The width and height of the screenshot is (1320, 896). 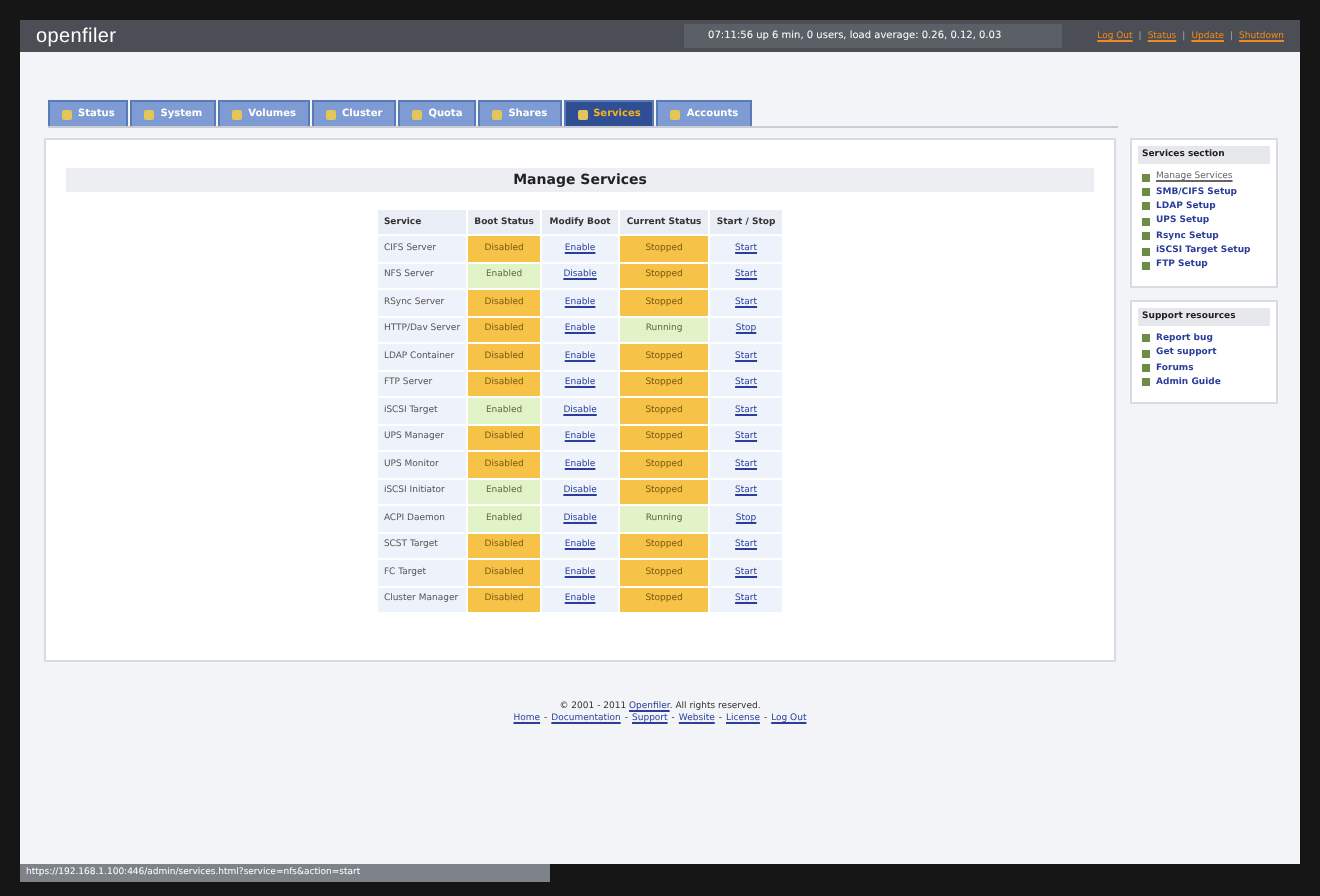 What do you see at coordinates (76, 36) in the screenshot?
I see `openfiler-logo: openfiler` at bounding box center [76, 36].